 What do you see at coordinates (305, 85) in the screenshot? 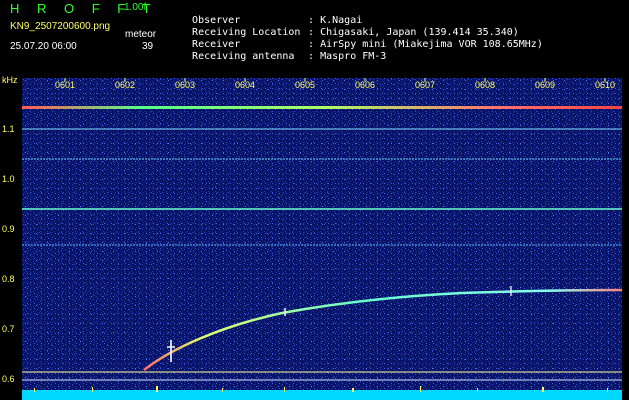
I see `x-tick-label: 0605` at bounding box center [305, 85].